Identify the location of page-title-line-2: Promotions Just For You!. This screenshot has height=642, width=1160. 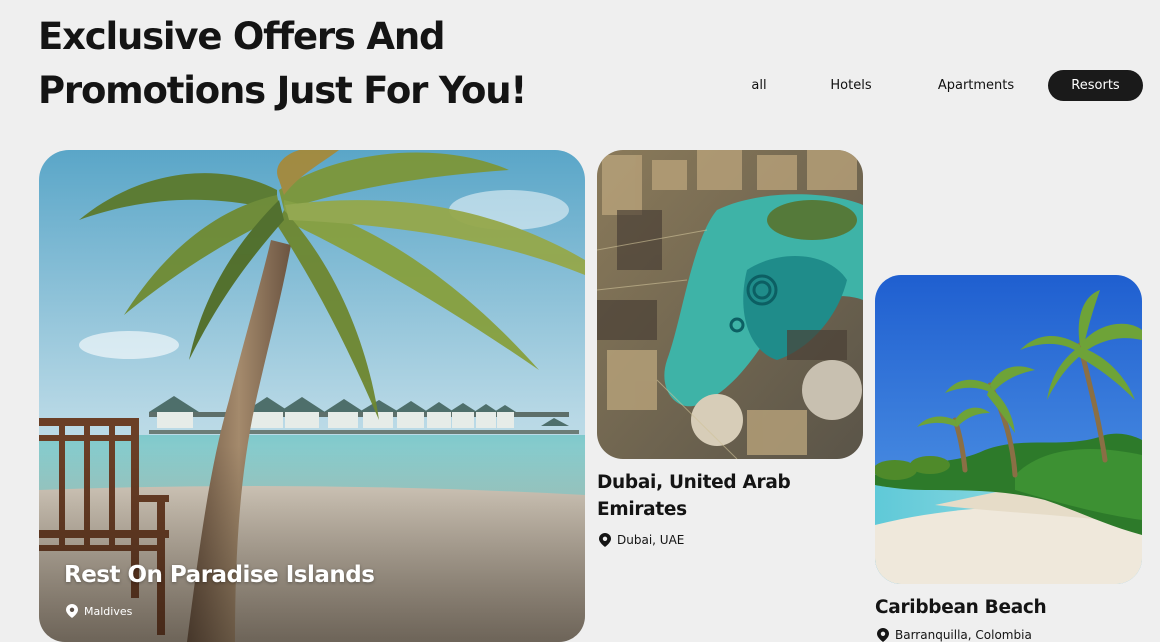
(282, 90).